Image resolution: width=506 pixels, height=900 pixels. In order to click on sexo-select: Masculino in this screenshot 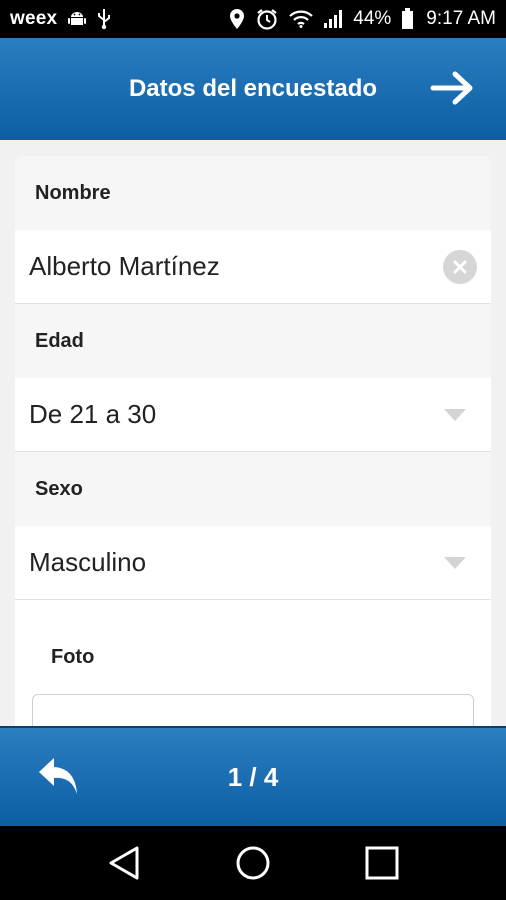, I will do `click(253, 563)`.